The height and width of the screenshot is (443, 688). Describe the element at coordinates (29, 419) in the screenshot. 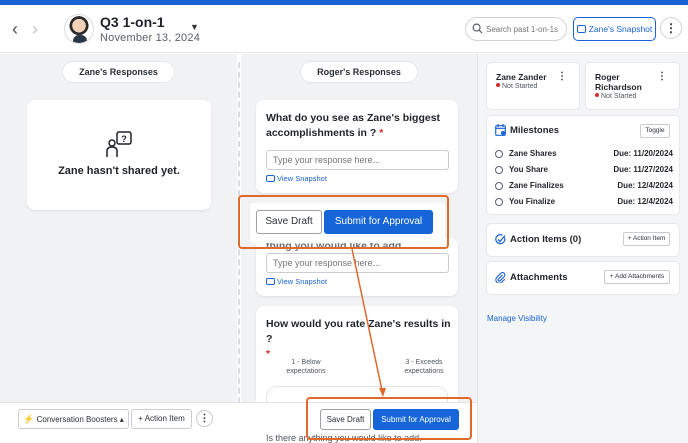

I see `lightning-icon: ⚡` at that location.